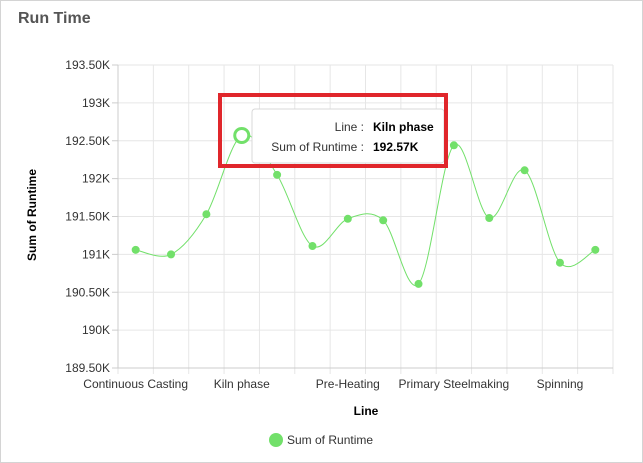 This screenshot has width=643, height=463. I want to click on y-tick-label: 190K, so click(96, 330).